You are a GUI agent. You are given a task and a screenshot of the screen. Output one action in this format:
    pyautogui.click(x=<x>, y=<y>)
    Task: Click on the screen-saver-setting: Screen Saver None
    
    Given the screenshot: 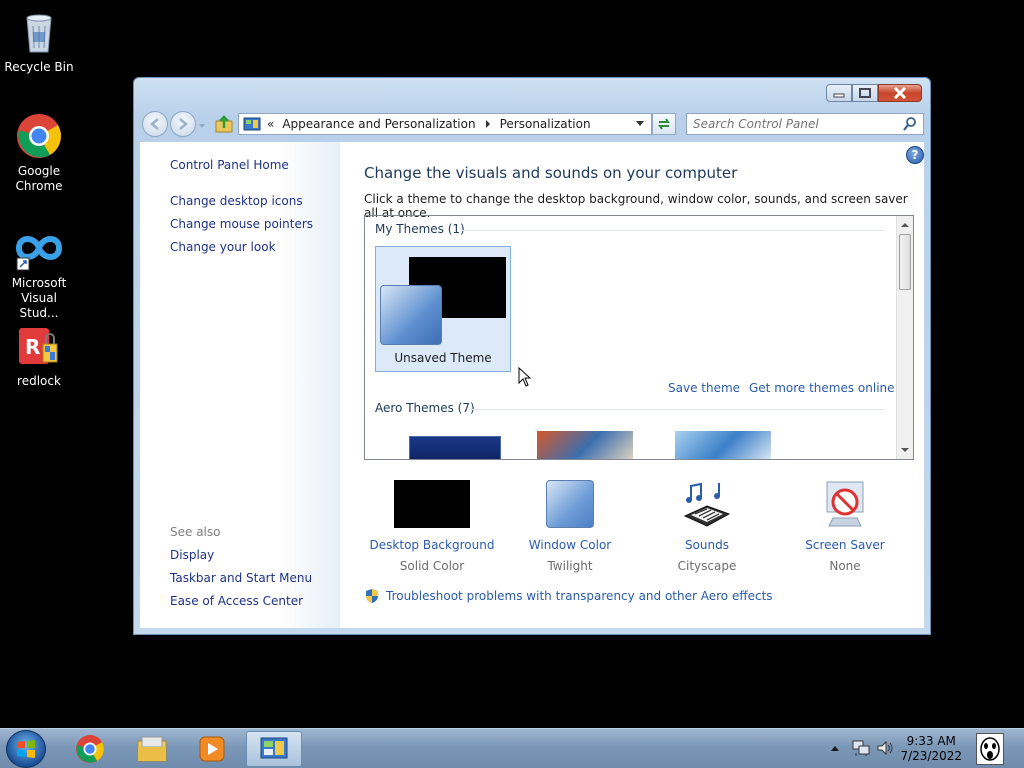 What is the action you would take?
    pyautogui.click(x=845, y=526)
    